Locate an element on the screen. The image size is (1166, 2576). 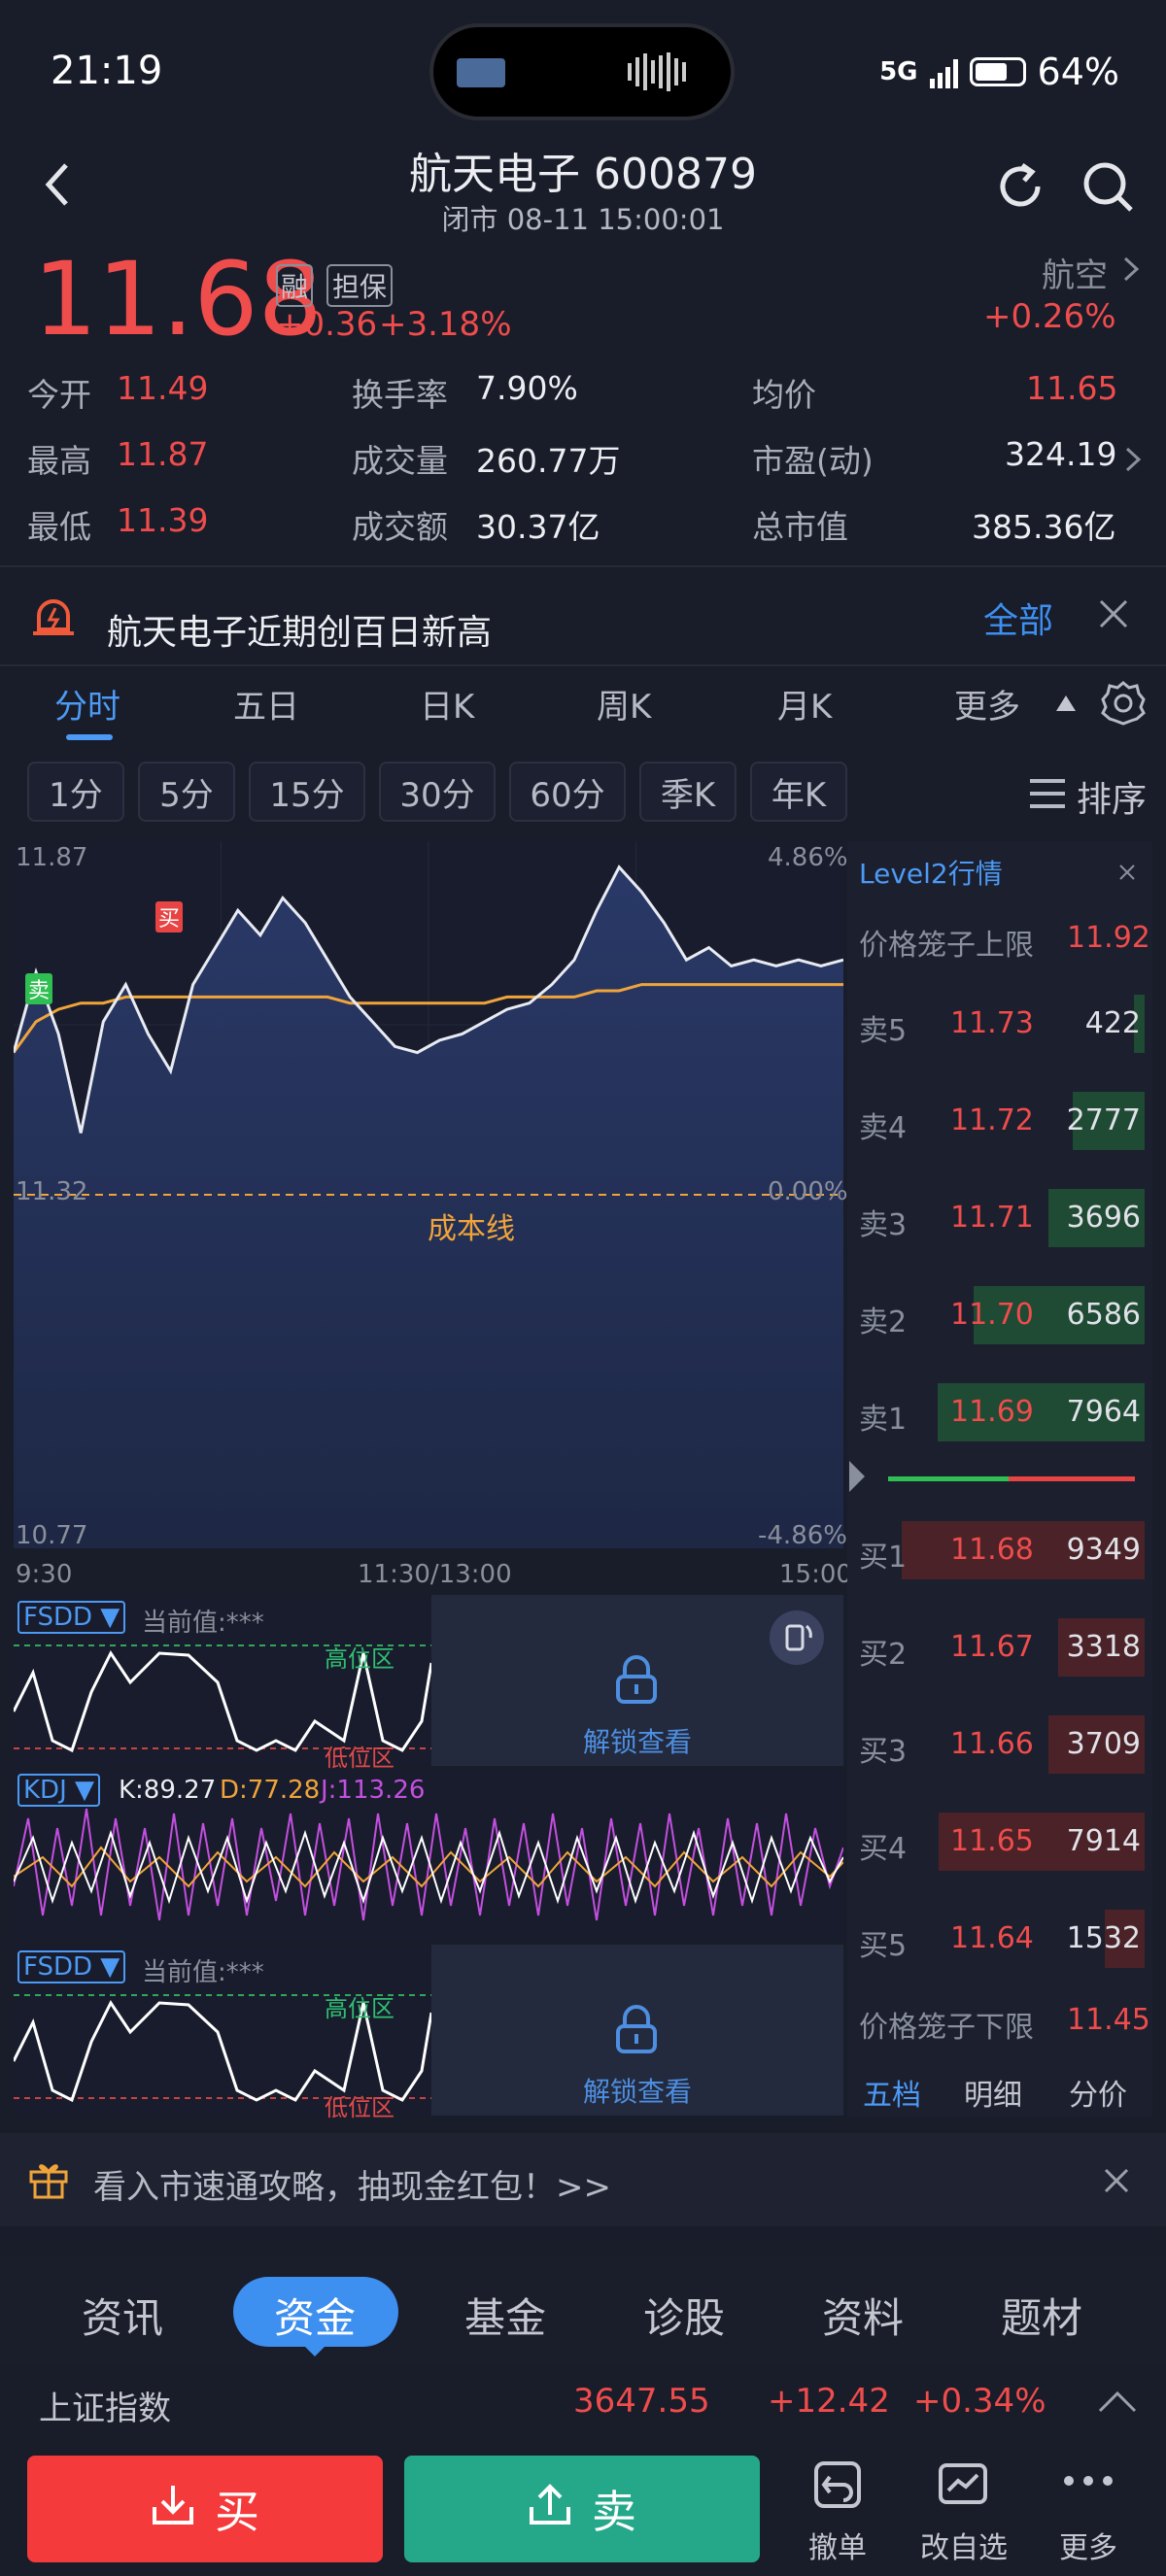
kdj-k-value: K:89.27 is located at coordinates (168, 1790).